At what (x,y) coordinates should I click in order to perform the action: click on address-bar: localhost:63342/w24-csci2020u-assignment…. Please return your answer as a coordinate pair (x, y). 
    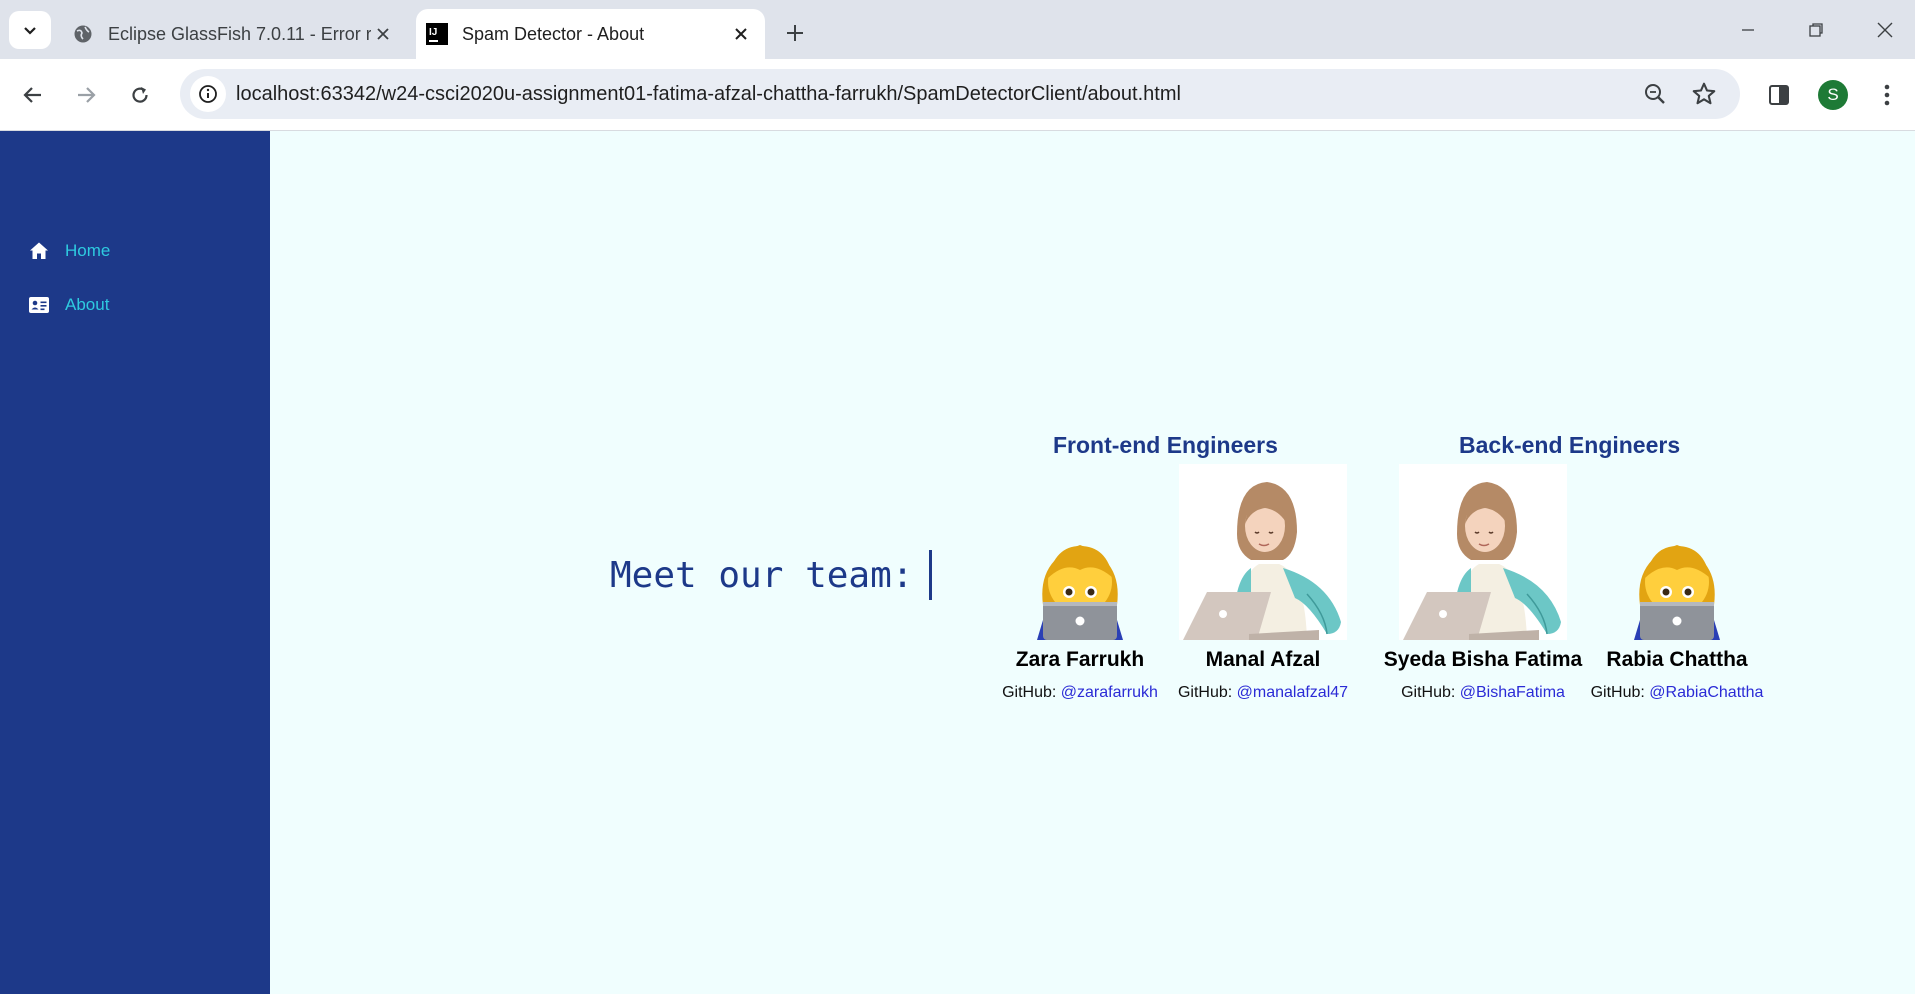
    Looking at the image, I should click on (960, 94).